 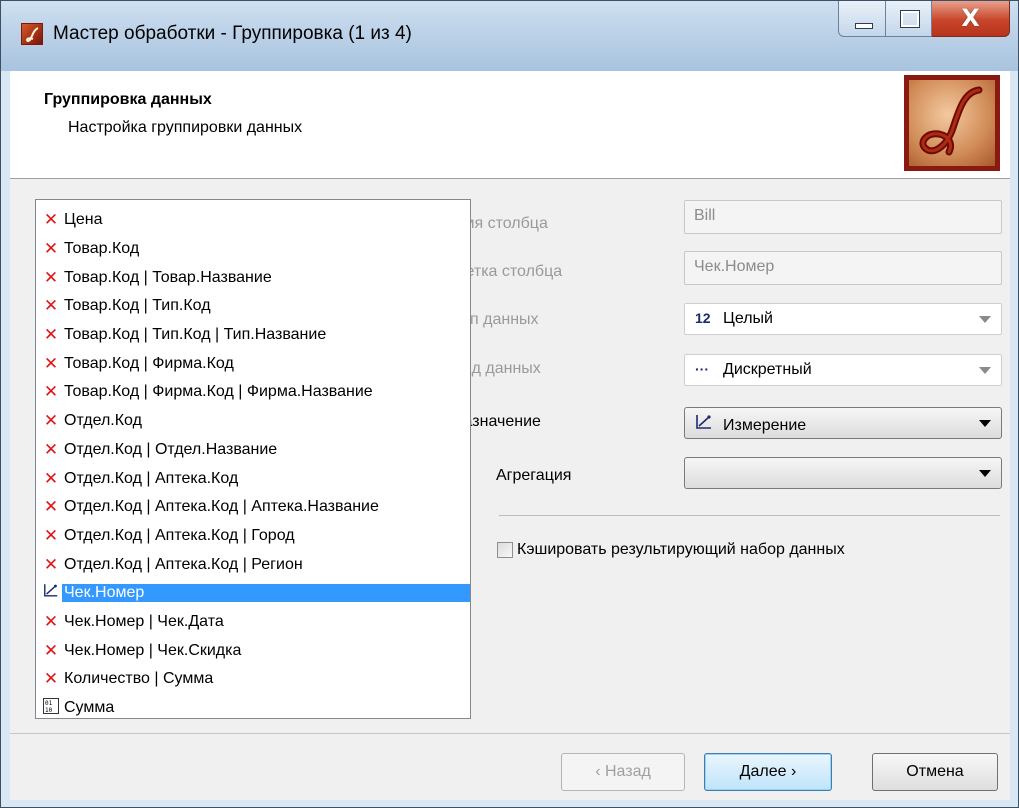 I want to click on list-item: ✕ Отдел.Код, so click(x=253, y=421).